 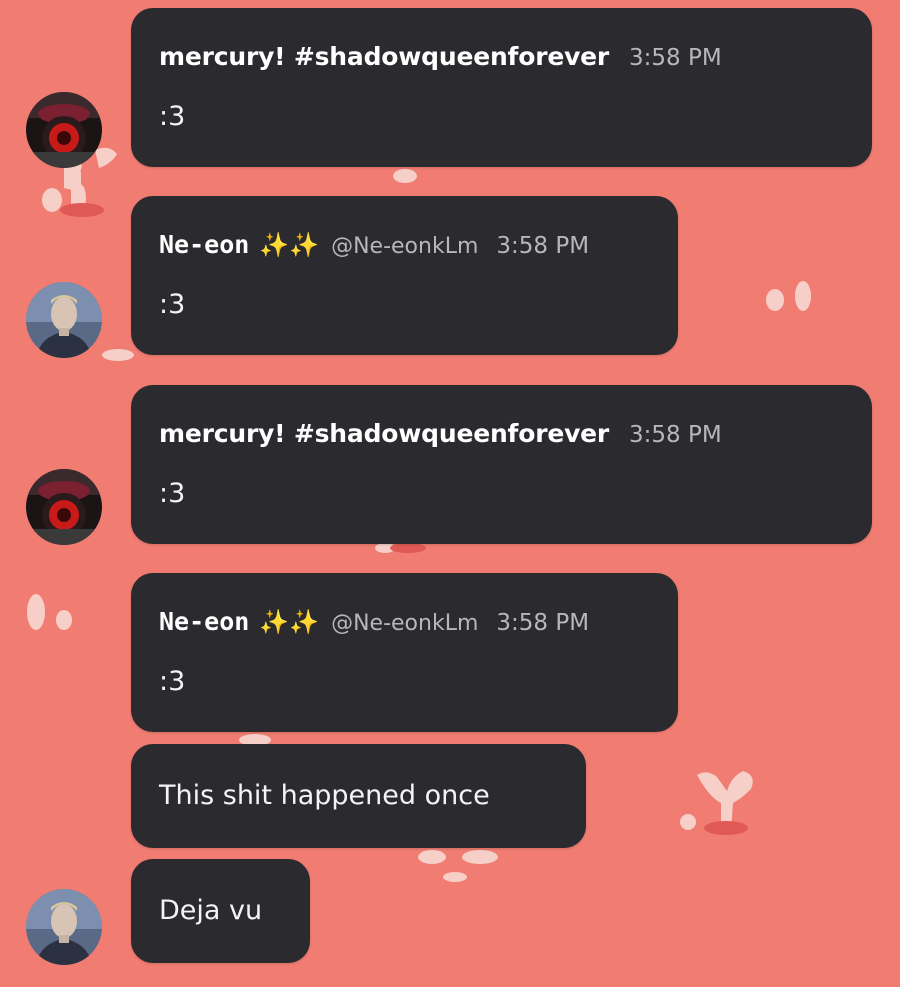 What do you see at coordinates (211, 910) in the screenshot?
I see `message-text: Deja vu` at bounding box center [211, 910].